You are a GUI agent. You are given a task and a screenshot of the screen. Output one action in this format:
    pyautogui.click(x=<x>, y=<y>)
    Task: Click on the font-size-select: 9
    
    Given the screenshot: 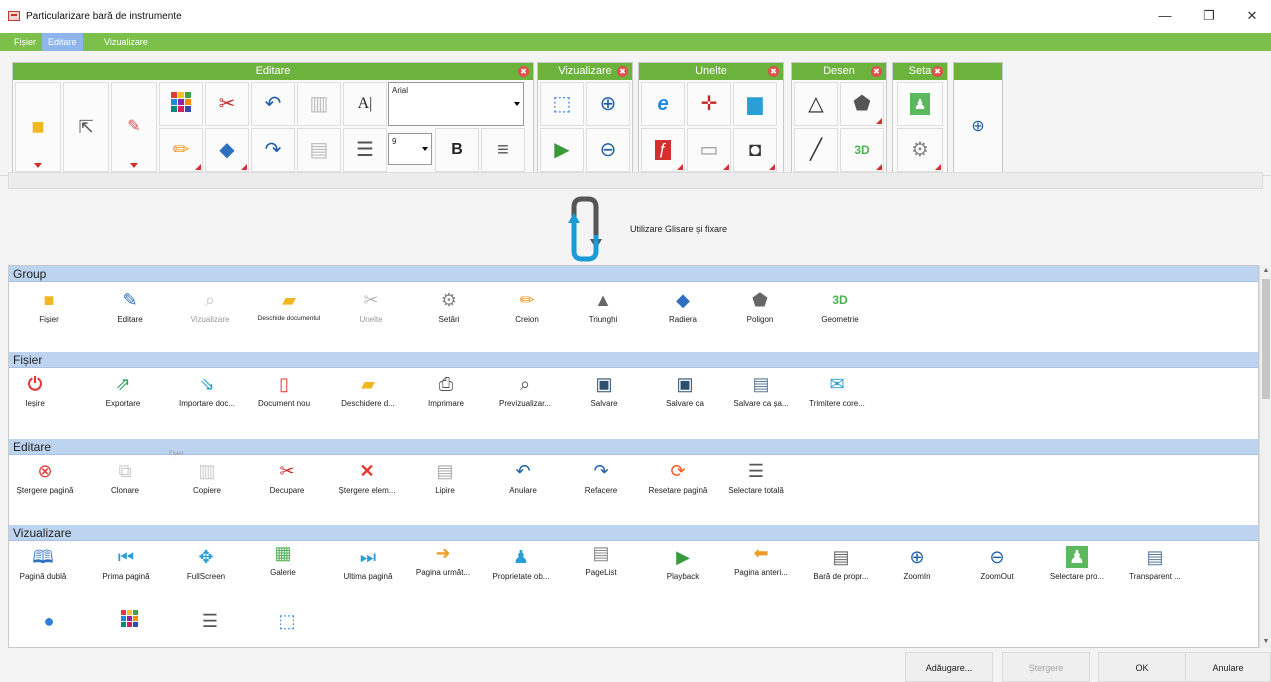 What is the action you would take?
    pyautogui.click(x=410, y=149)
    